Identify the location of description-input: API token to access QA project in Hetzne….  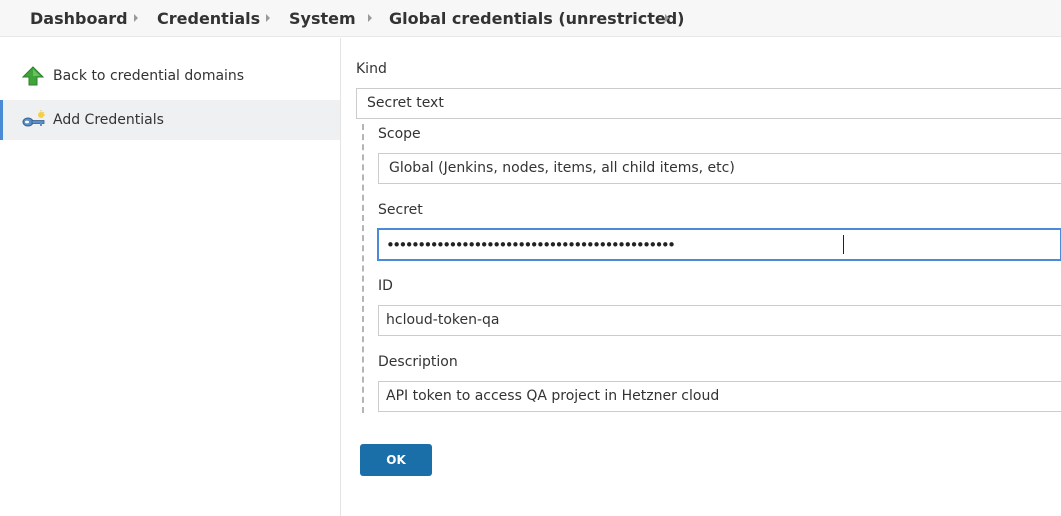
(719, 396).